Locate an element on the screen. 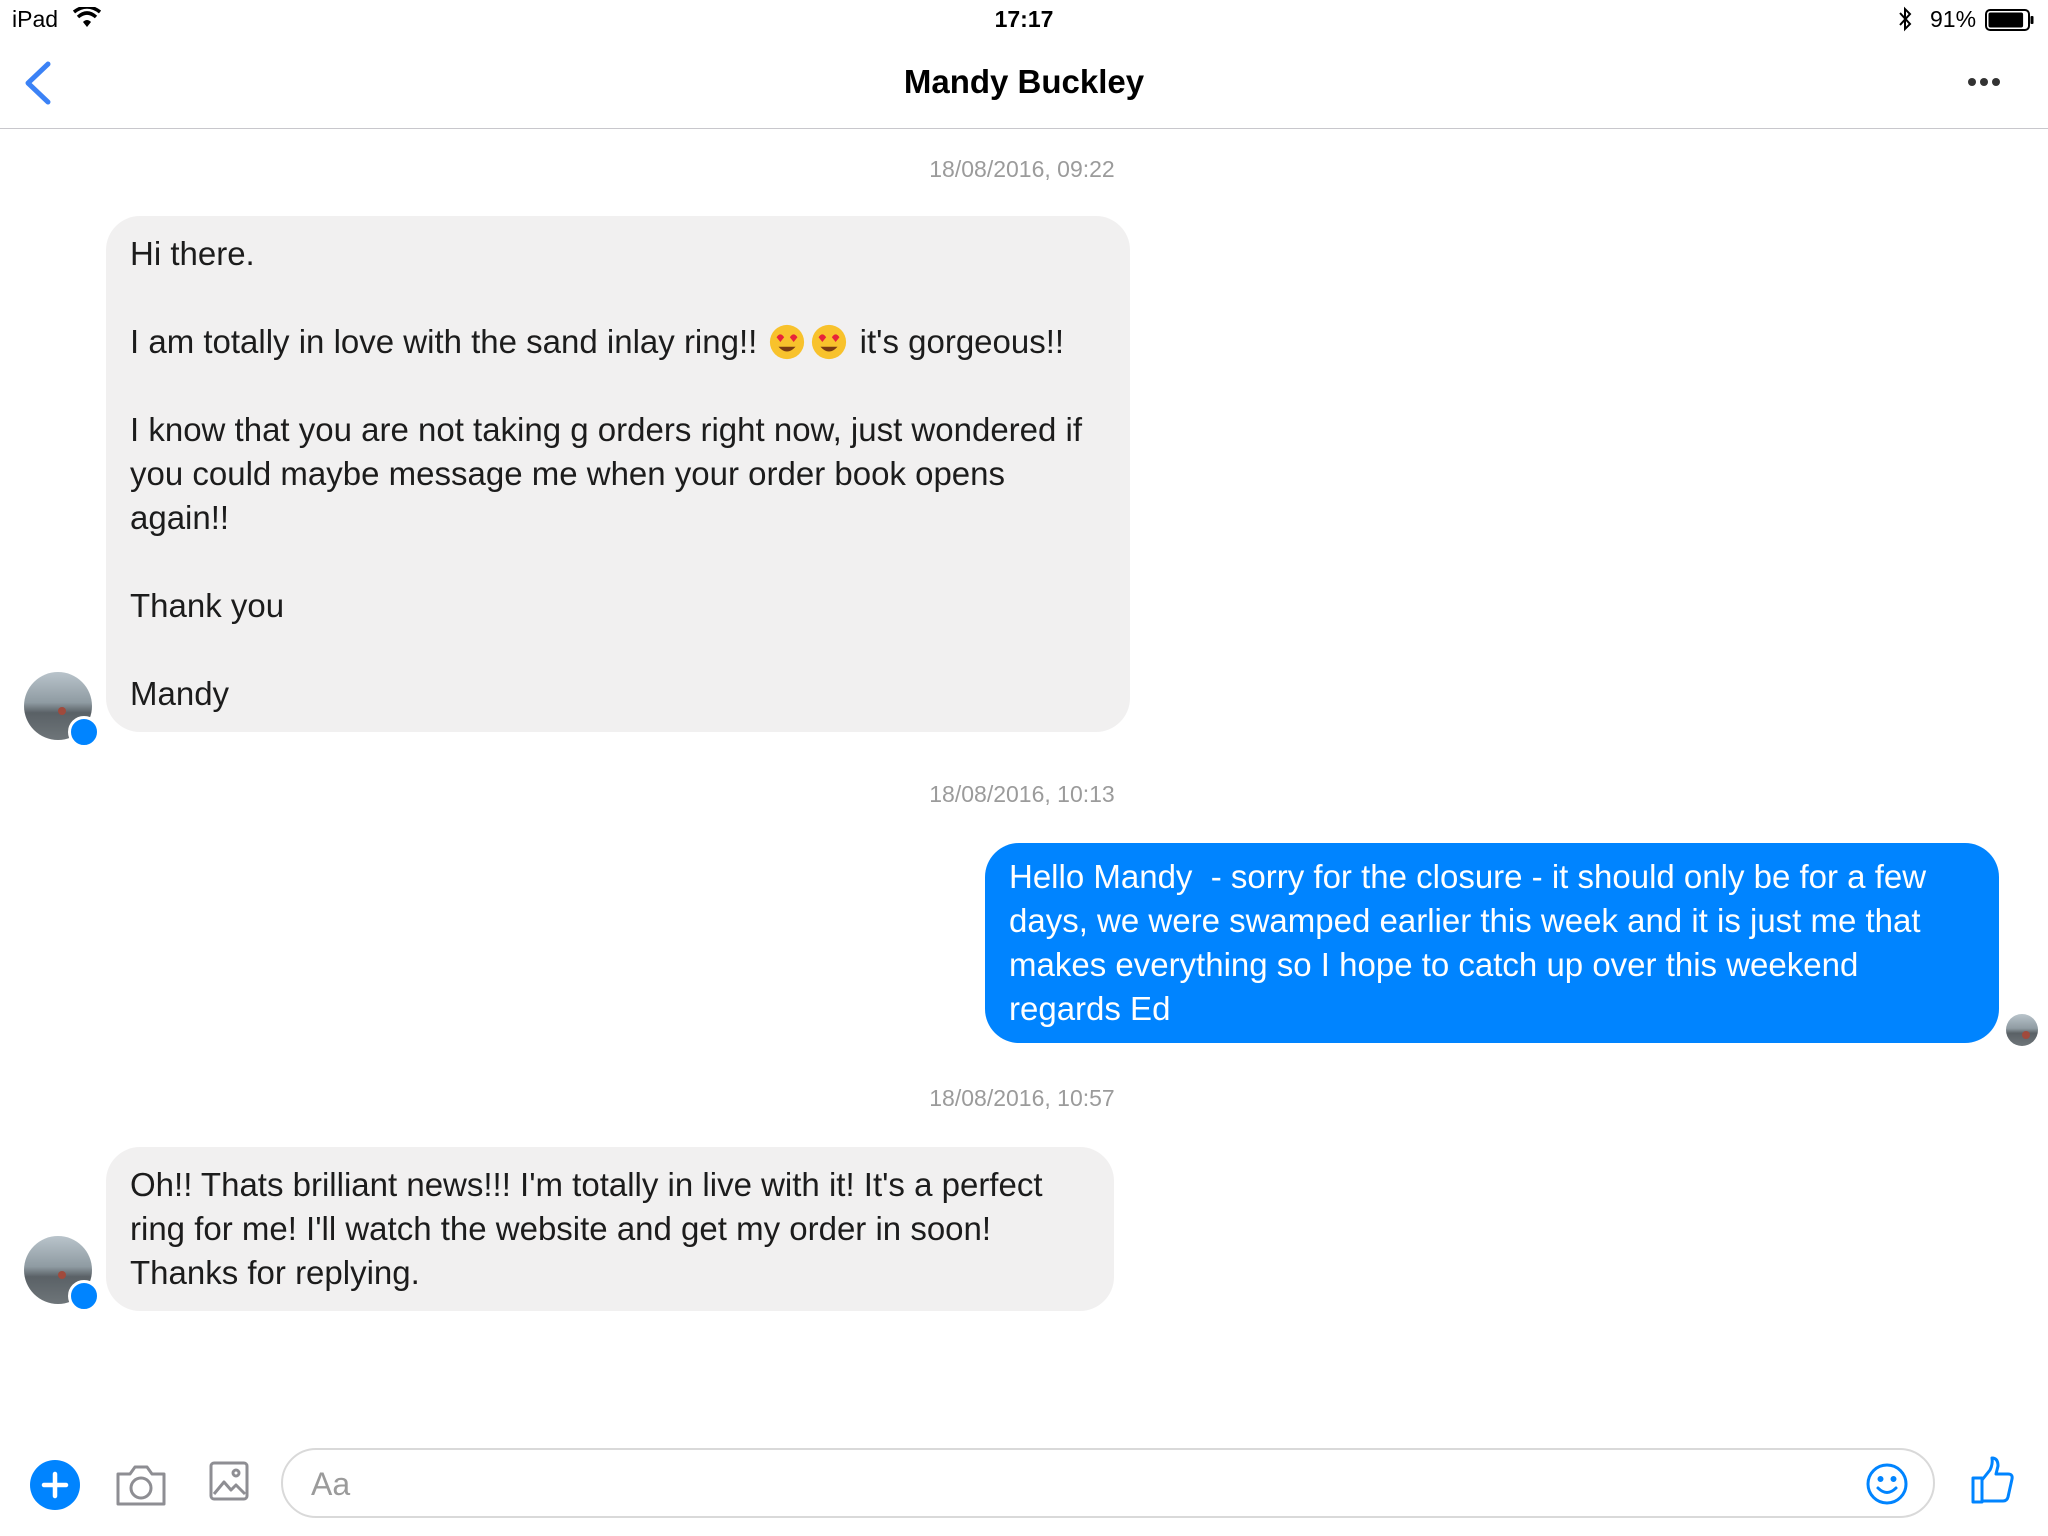  conversation-header: Mandy Buckley is located at coordinates (1024, 84).